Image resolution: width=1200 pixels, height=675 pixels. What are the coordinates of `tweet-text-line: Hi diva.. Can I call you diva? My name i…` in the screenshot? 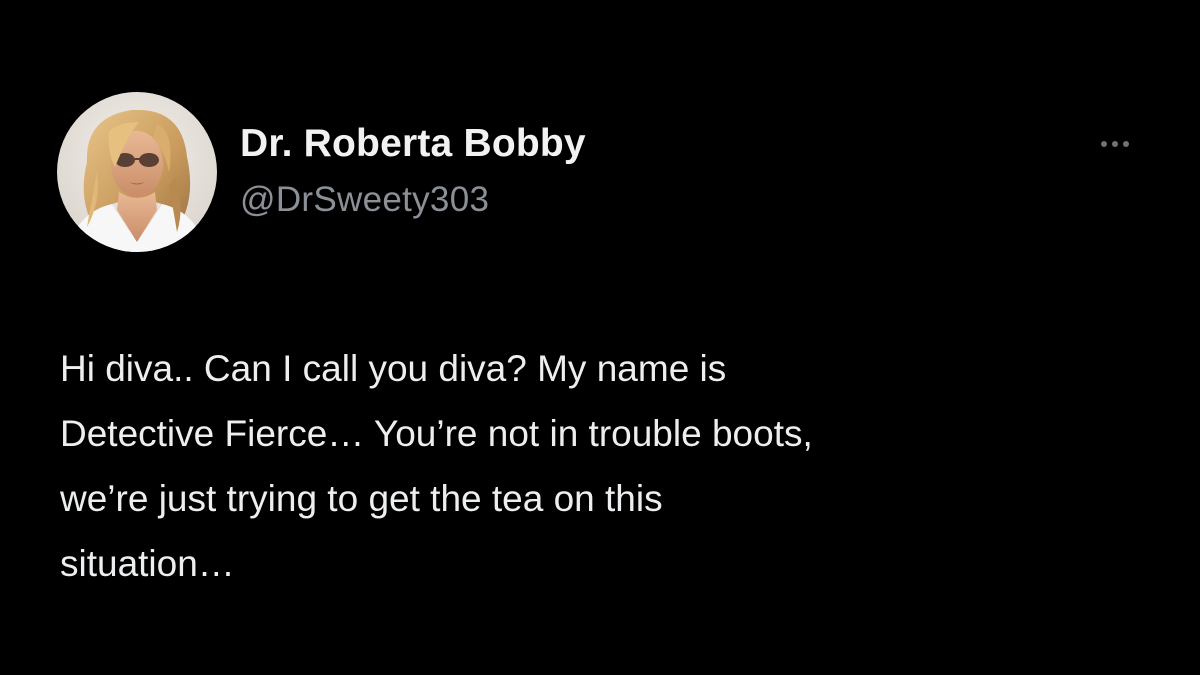 It's located at (393, 368).